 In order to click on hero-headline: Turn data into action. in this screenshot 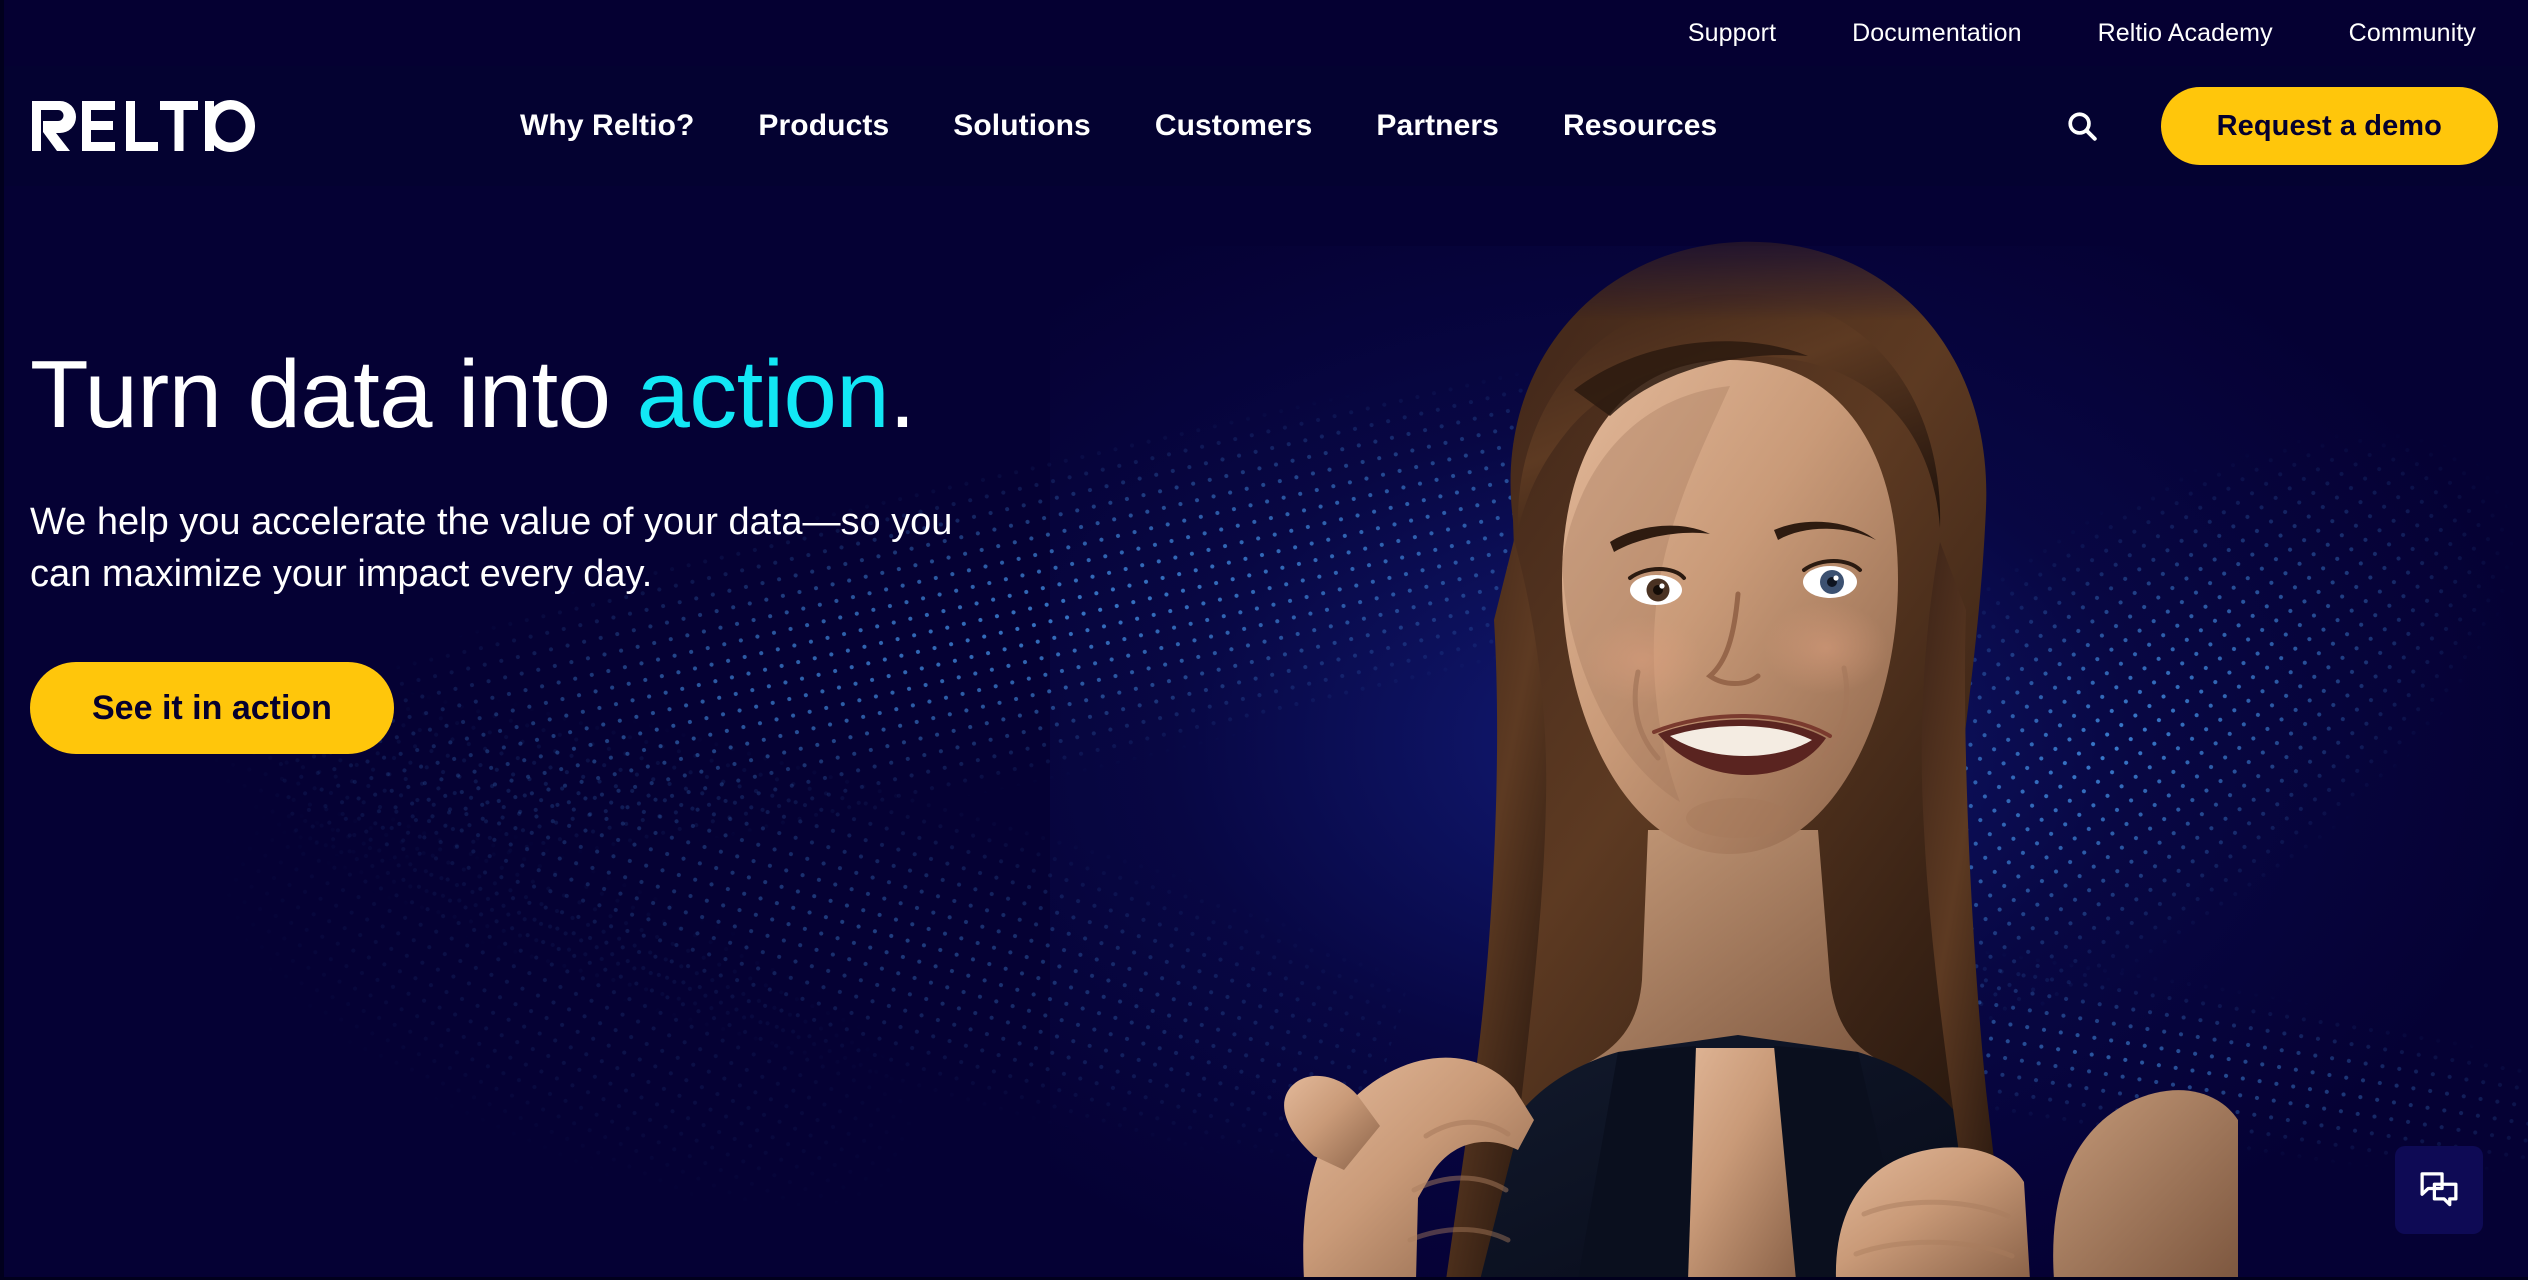, I will do `click(580, 395)`.